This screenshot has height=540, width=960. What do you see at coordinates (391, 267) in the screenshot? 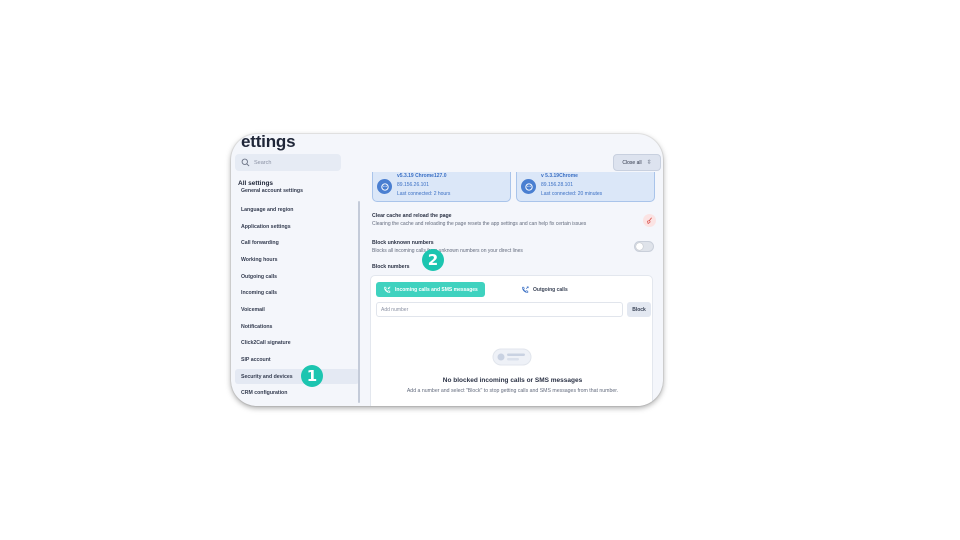
I see `block-numbers-title: Block numbers` at bounding box center [391, 267].